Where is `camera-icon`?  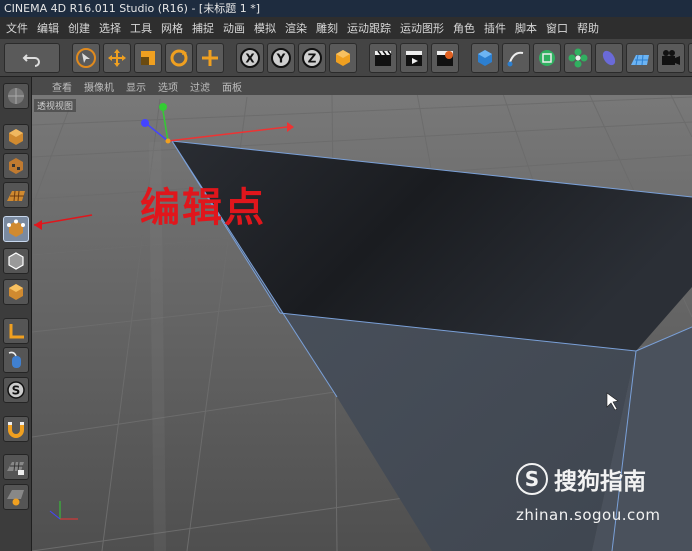 camera-icon is located at coordinates (671, 57).